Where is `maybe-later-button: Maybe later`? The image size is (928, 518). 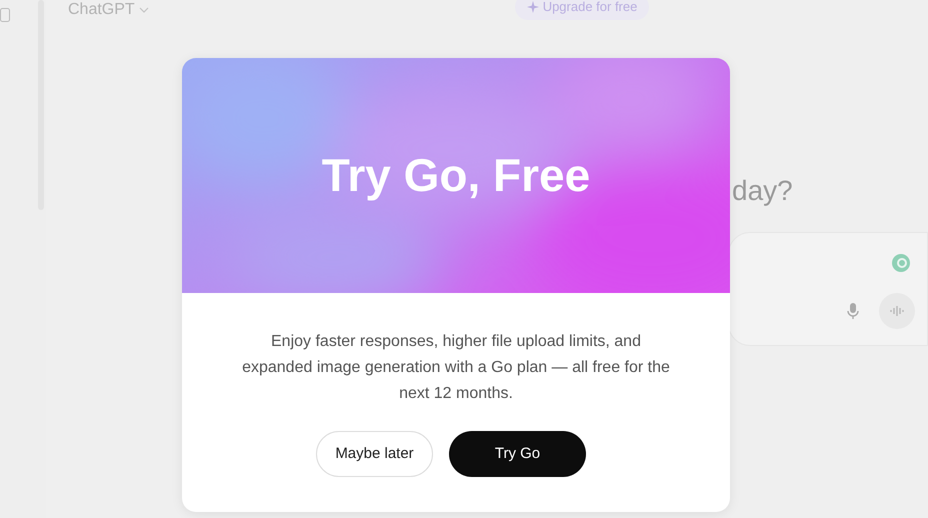 maybe-later-button: Maybe later is located at coordinates (374, 454).